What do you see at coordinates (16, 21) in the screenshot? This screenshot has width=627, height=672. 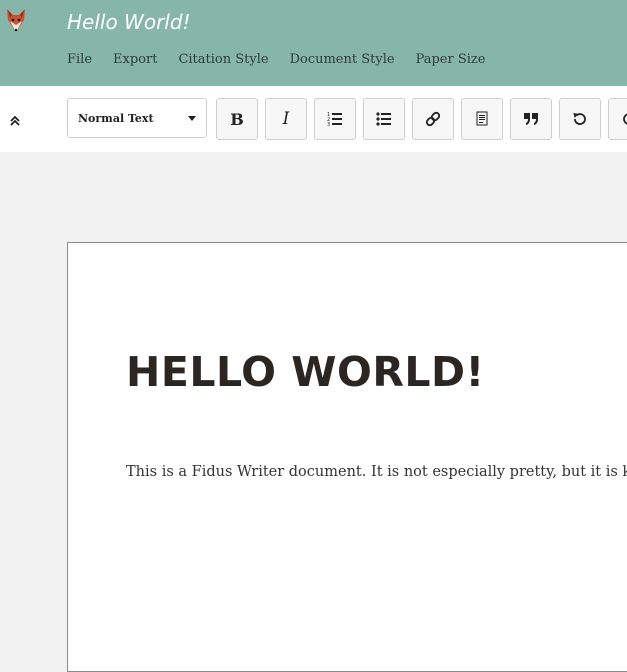 I see `fox-icon` at bounding box center [16, 21].